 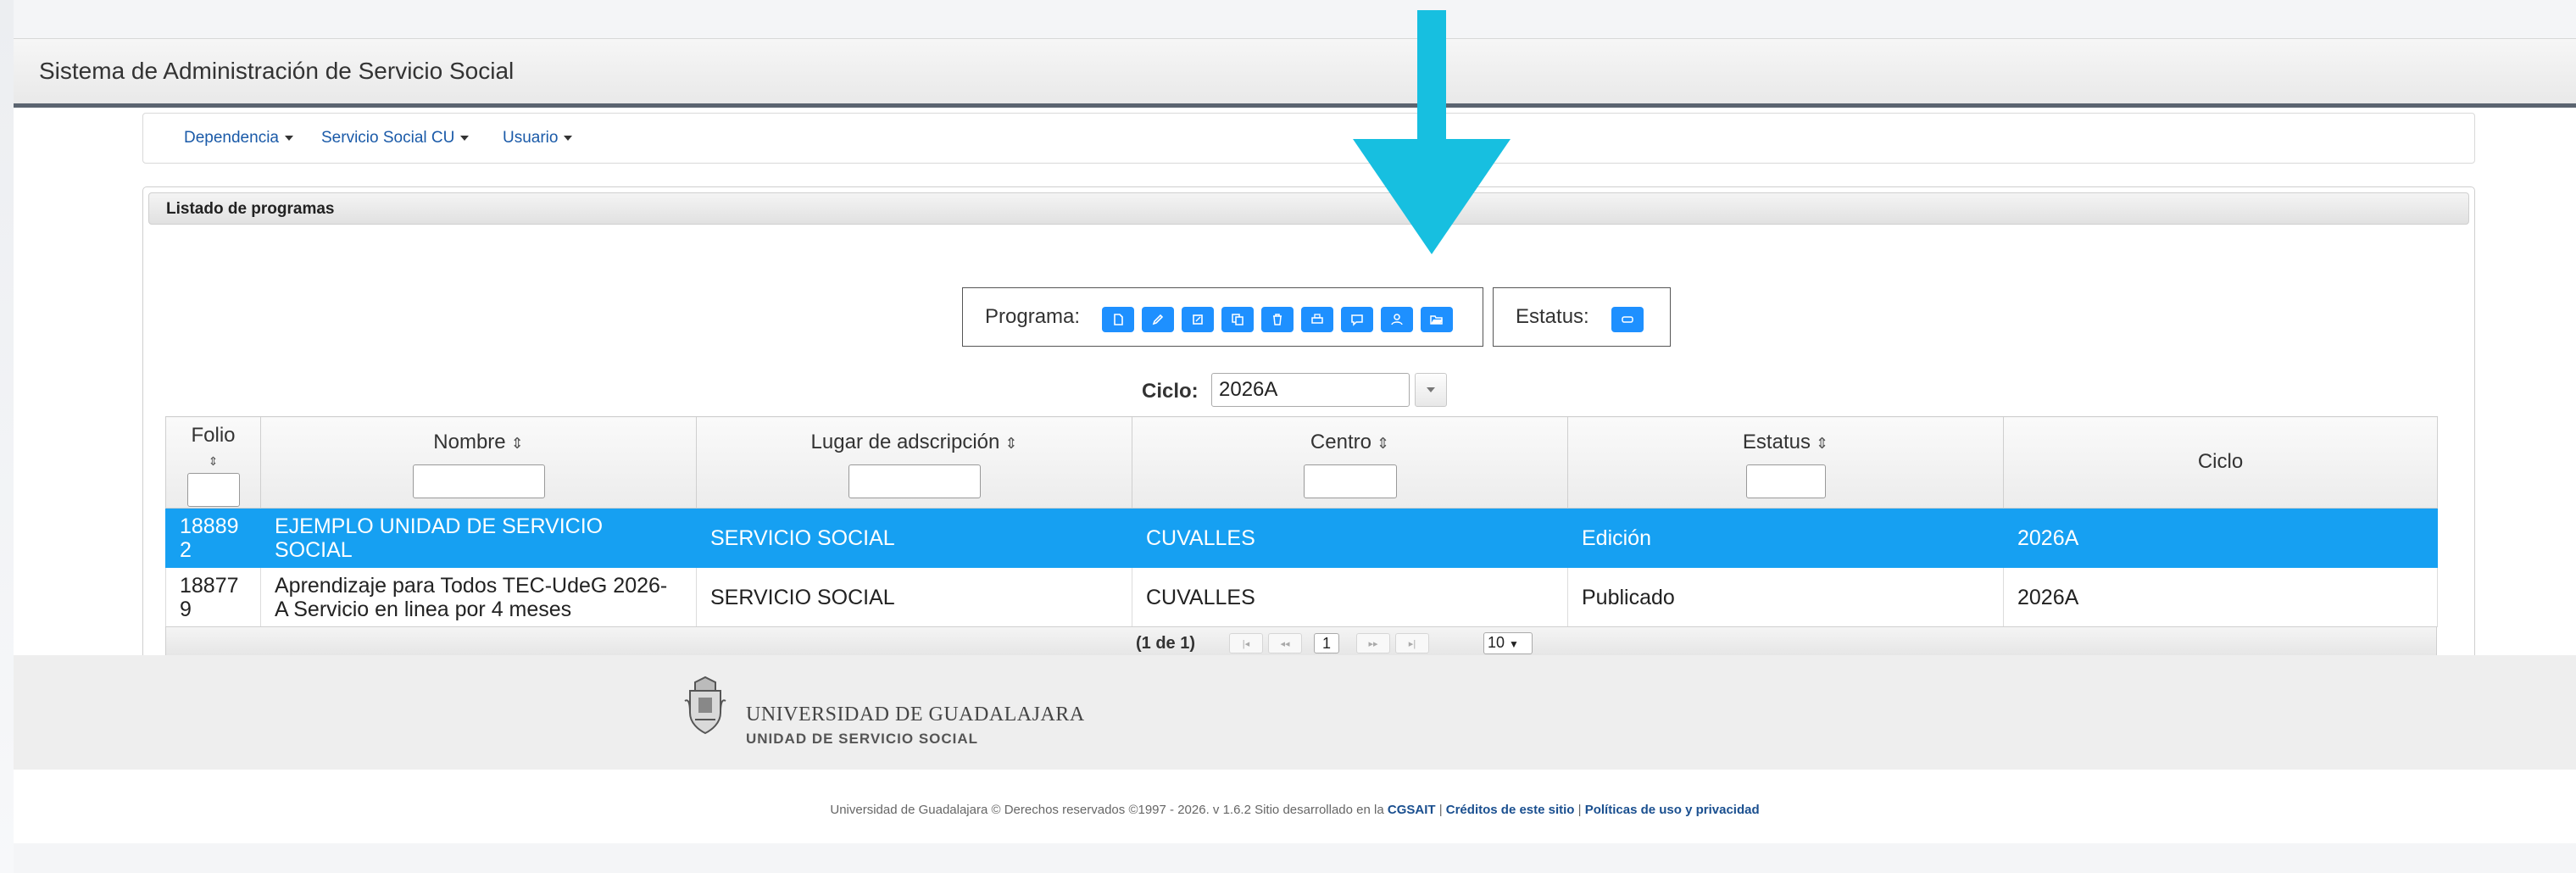 What do you see at coordinates (1552, 316) in the screenshot?
I see `estatus-label: Estatus:` at bounding box center [1552, 316].